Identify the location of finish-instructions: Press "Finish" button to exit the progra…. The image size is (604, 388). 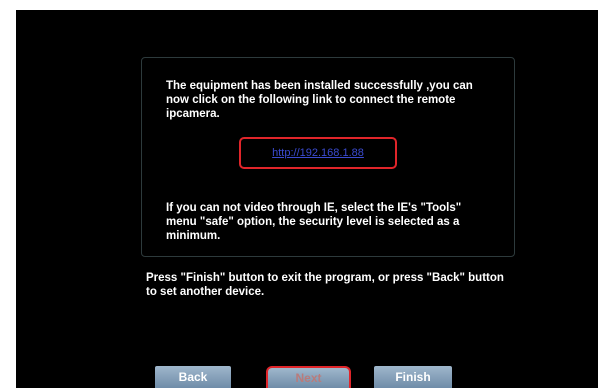
(325, 285).